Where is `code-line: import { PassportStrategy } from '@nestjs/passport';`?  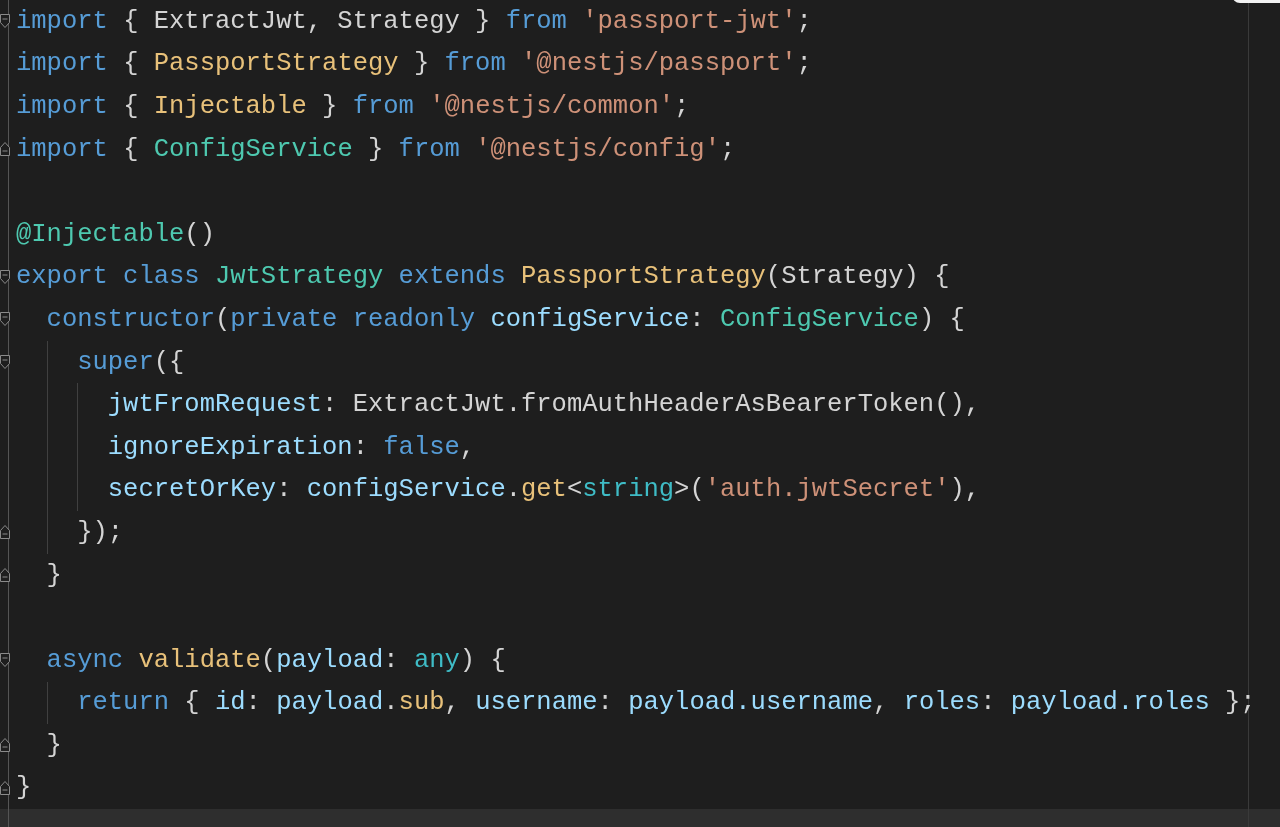
code-line: import { PassportStrategy } from '@nestjs/passport'; is located at coordinates (414, 64).